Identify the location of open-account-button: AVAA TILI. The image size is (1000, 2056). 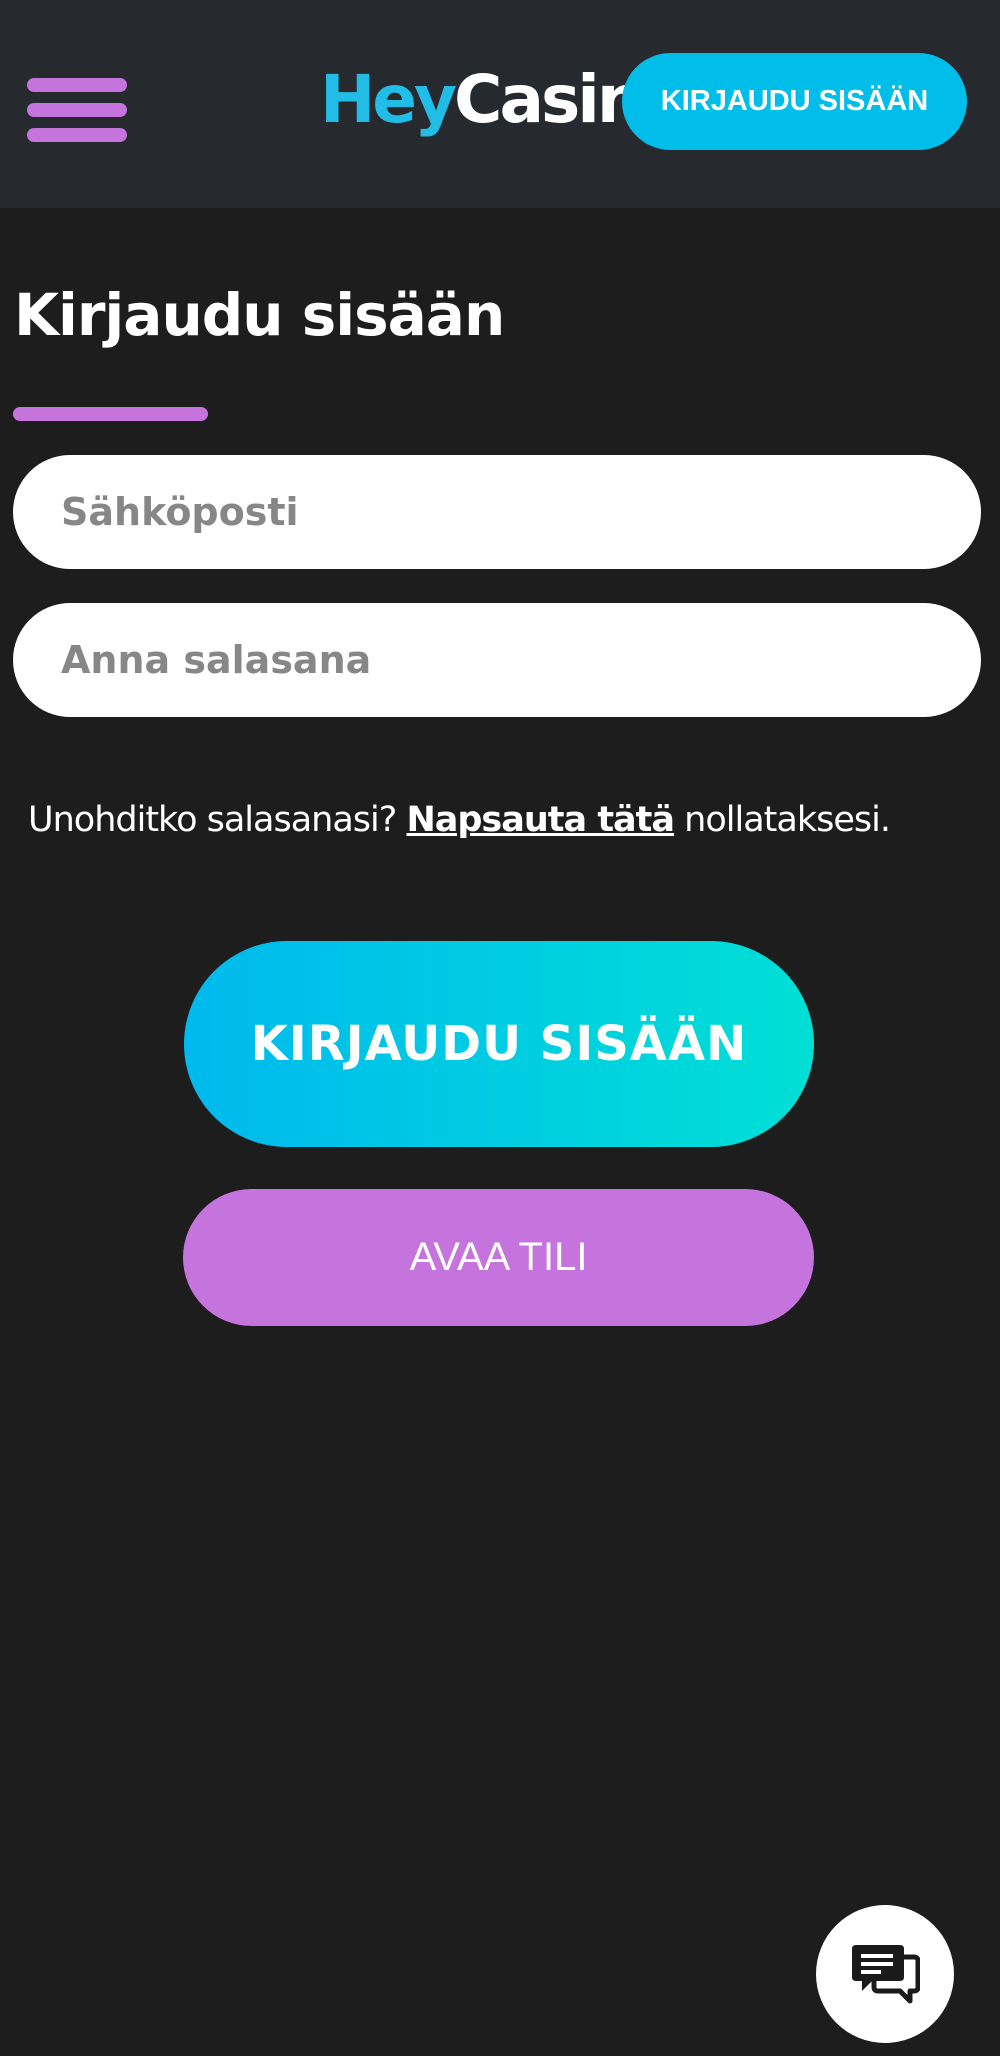
(498, 1257).